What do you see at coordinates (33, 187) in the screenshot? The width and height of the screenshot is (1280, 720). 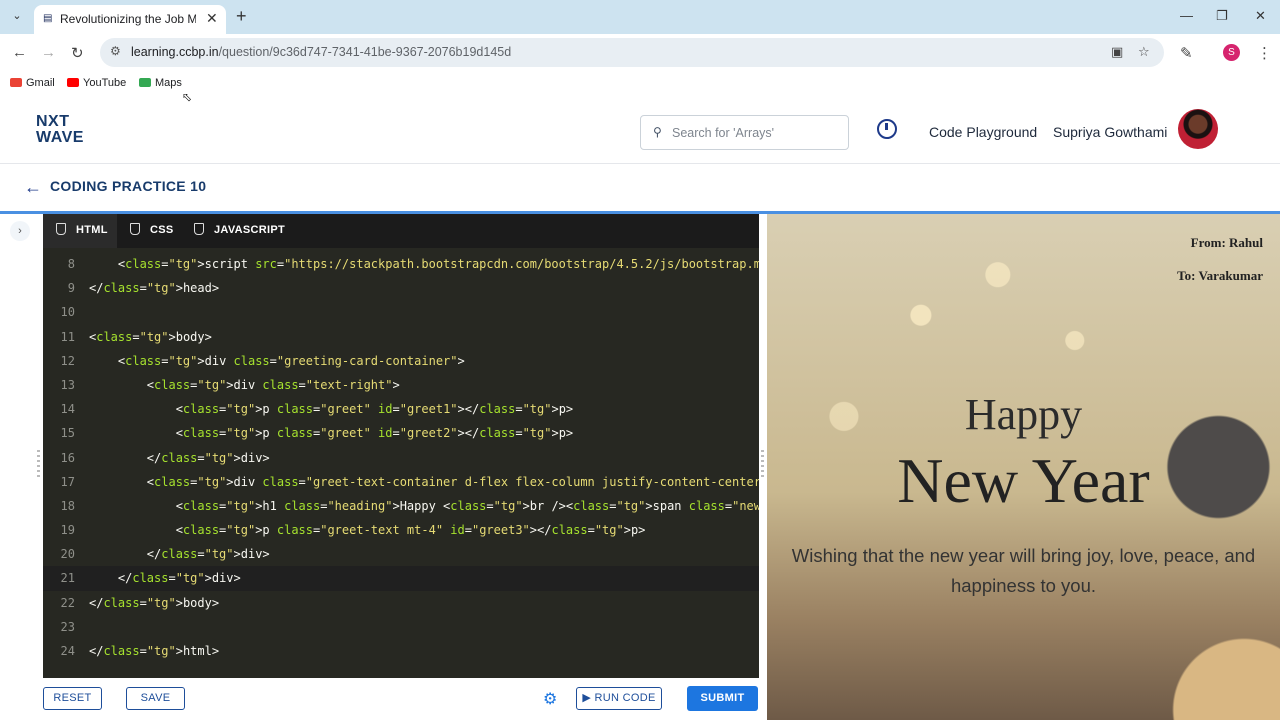 I see `back-arrow-icon: ←` at bounding box center [33, 187].